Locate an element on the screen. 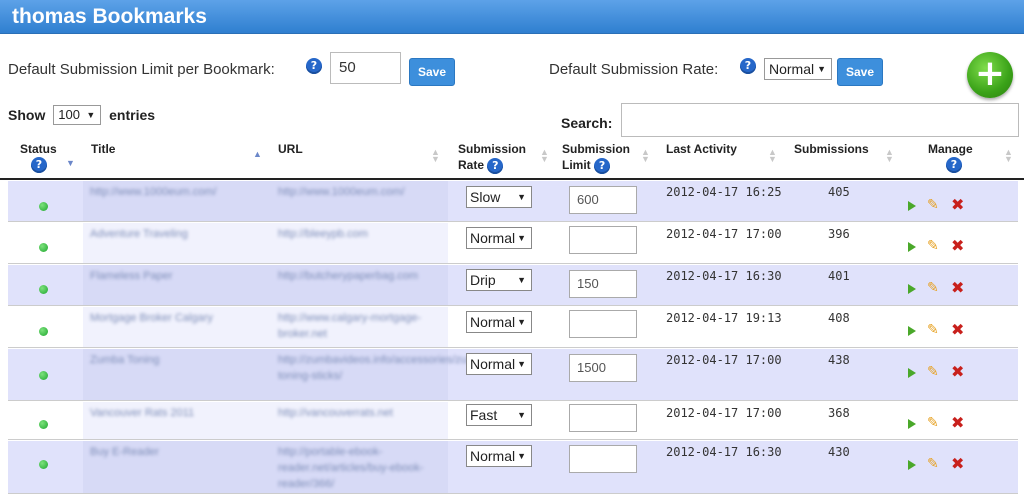  rate-select: Slow ▼ is located at coordinates (499, 197).